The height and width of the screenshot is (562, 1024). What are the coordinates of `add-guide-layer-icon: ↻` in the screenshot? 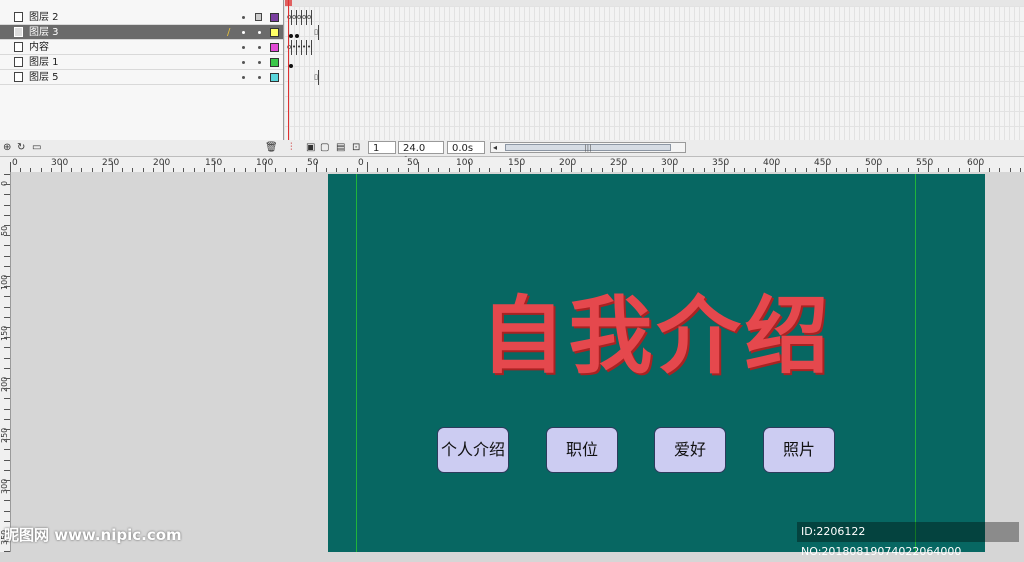 It's located at (21, 148).